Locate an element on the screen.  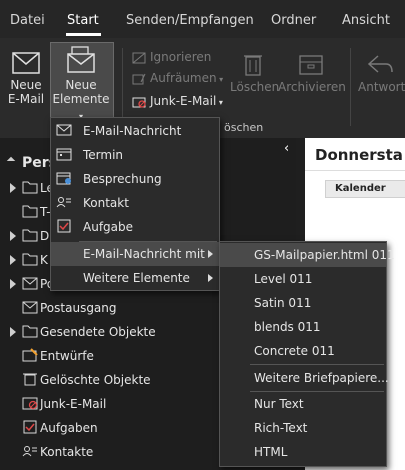
menu-item-stationery: Concrete 011 is located at coordinates (303, 351).